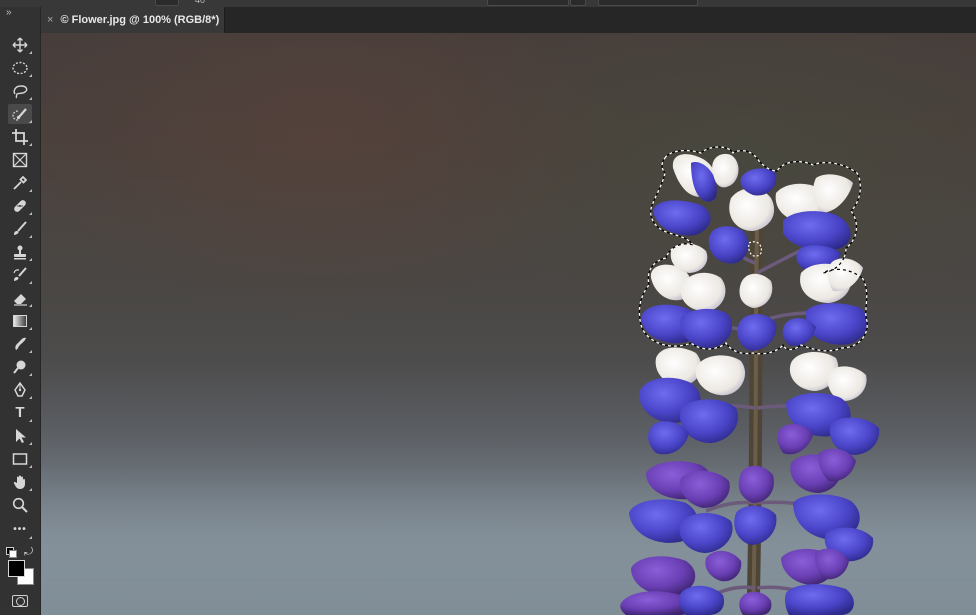 The image size is (976, 615). I want to click on type-tool: T, so click(20, 413).